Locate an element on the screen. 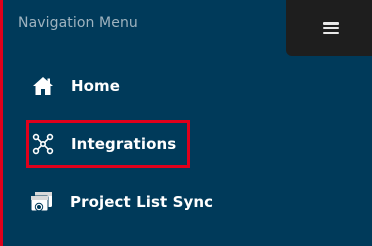 The height and width of the screenshot is (246, 372). menu-toggle-button is located at coordinates (329, 28).